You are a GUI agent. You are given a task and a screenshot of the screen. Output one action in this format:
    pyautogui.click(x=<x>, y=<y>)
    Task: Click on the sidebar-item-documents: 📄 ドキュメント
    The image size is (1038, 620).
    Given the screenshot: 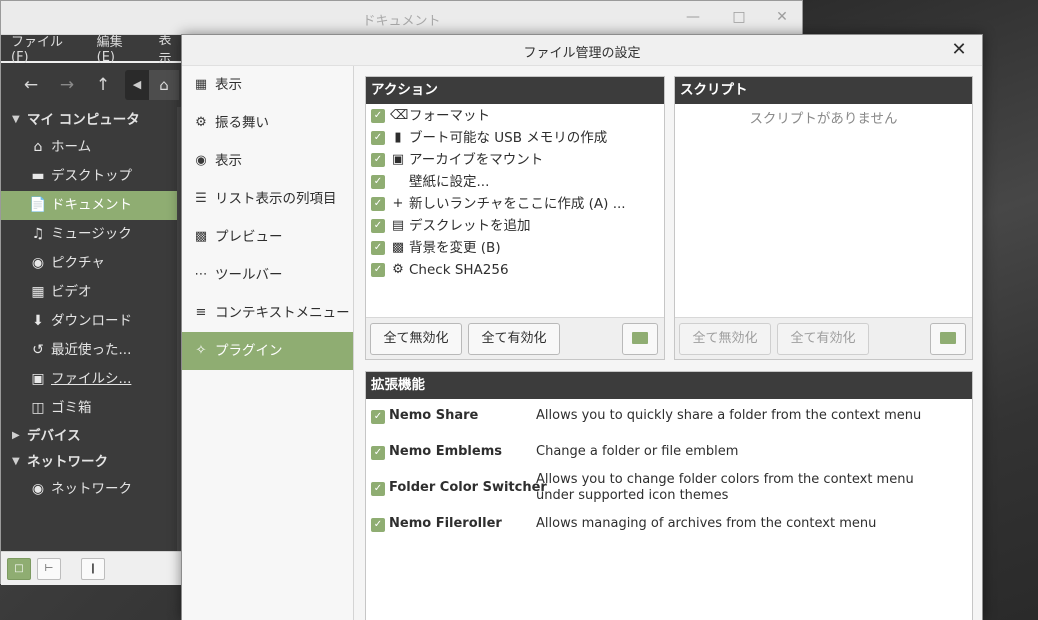 What is the action you would take?
    pyautogui.click(x=89, y=205)
    